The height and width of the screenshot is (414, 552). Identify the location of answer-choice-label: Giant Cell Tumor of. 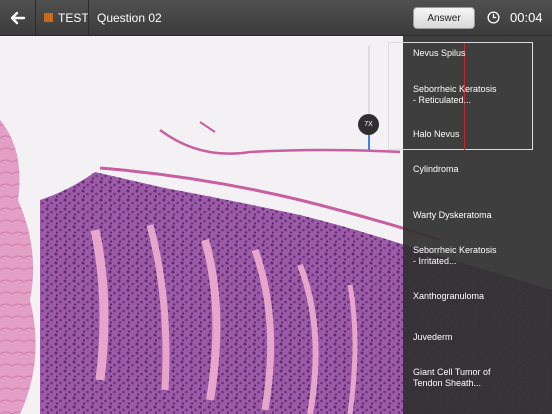
(452, 372).